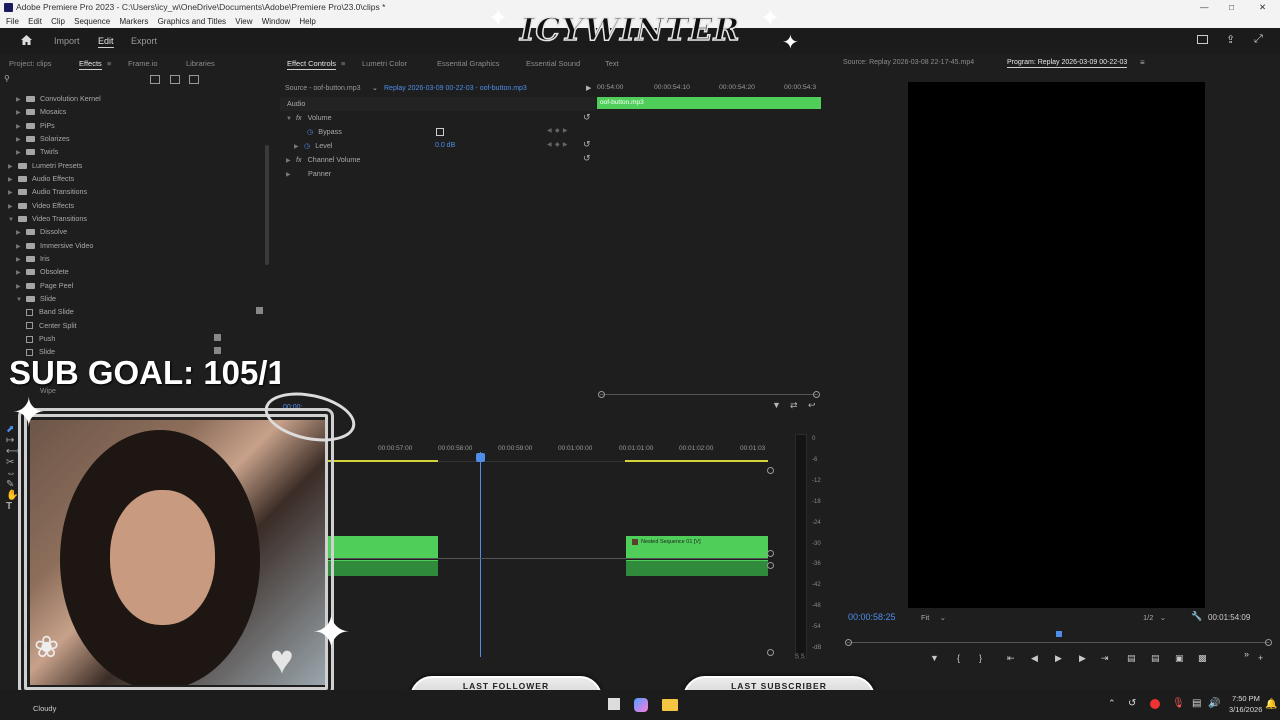 This screenshot has height=720, width=1280. What do you see at coordinates (30, 63) in the screenshot?
I see `tab-project: Project: clips` at bounding box center [30, 63].